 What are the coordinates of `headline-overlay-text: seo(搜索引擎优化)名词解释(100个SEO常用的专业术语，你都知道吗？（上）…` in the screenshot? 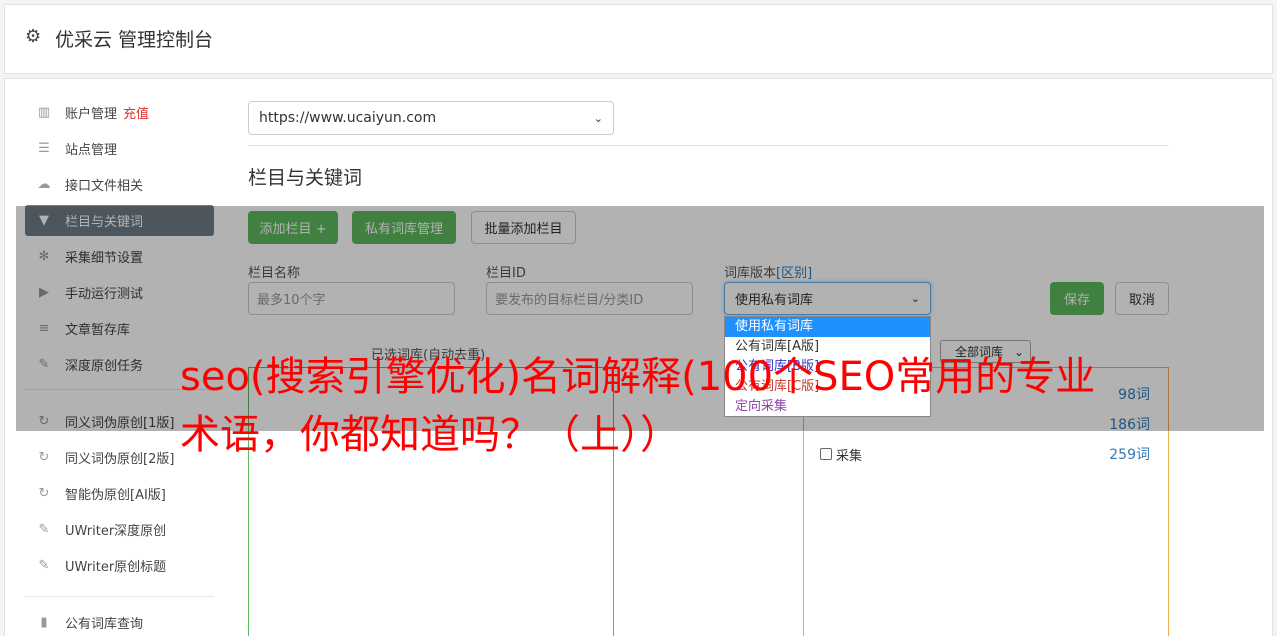 It's located at (638, 406).